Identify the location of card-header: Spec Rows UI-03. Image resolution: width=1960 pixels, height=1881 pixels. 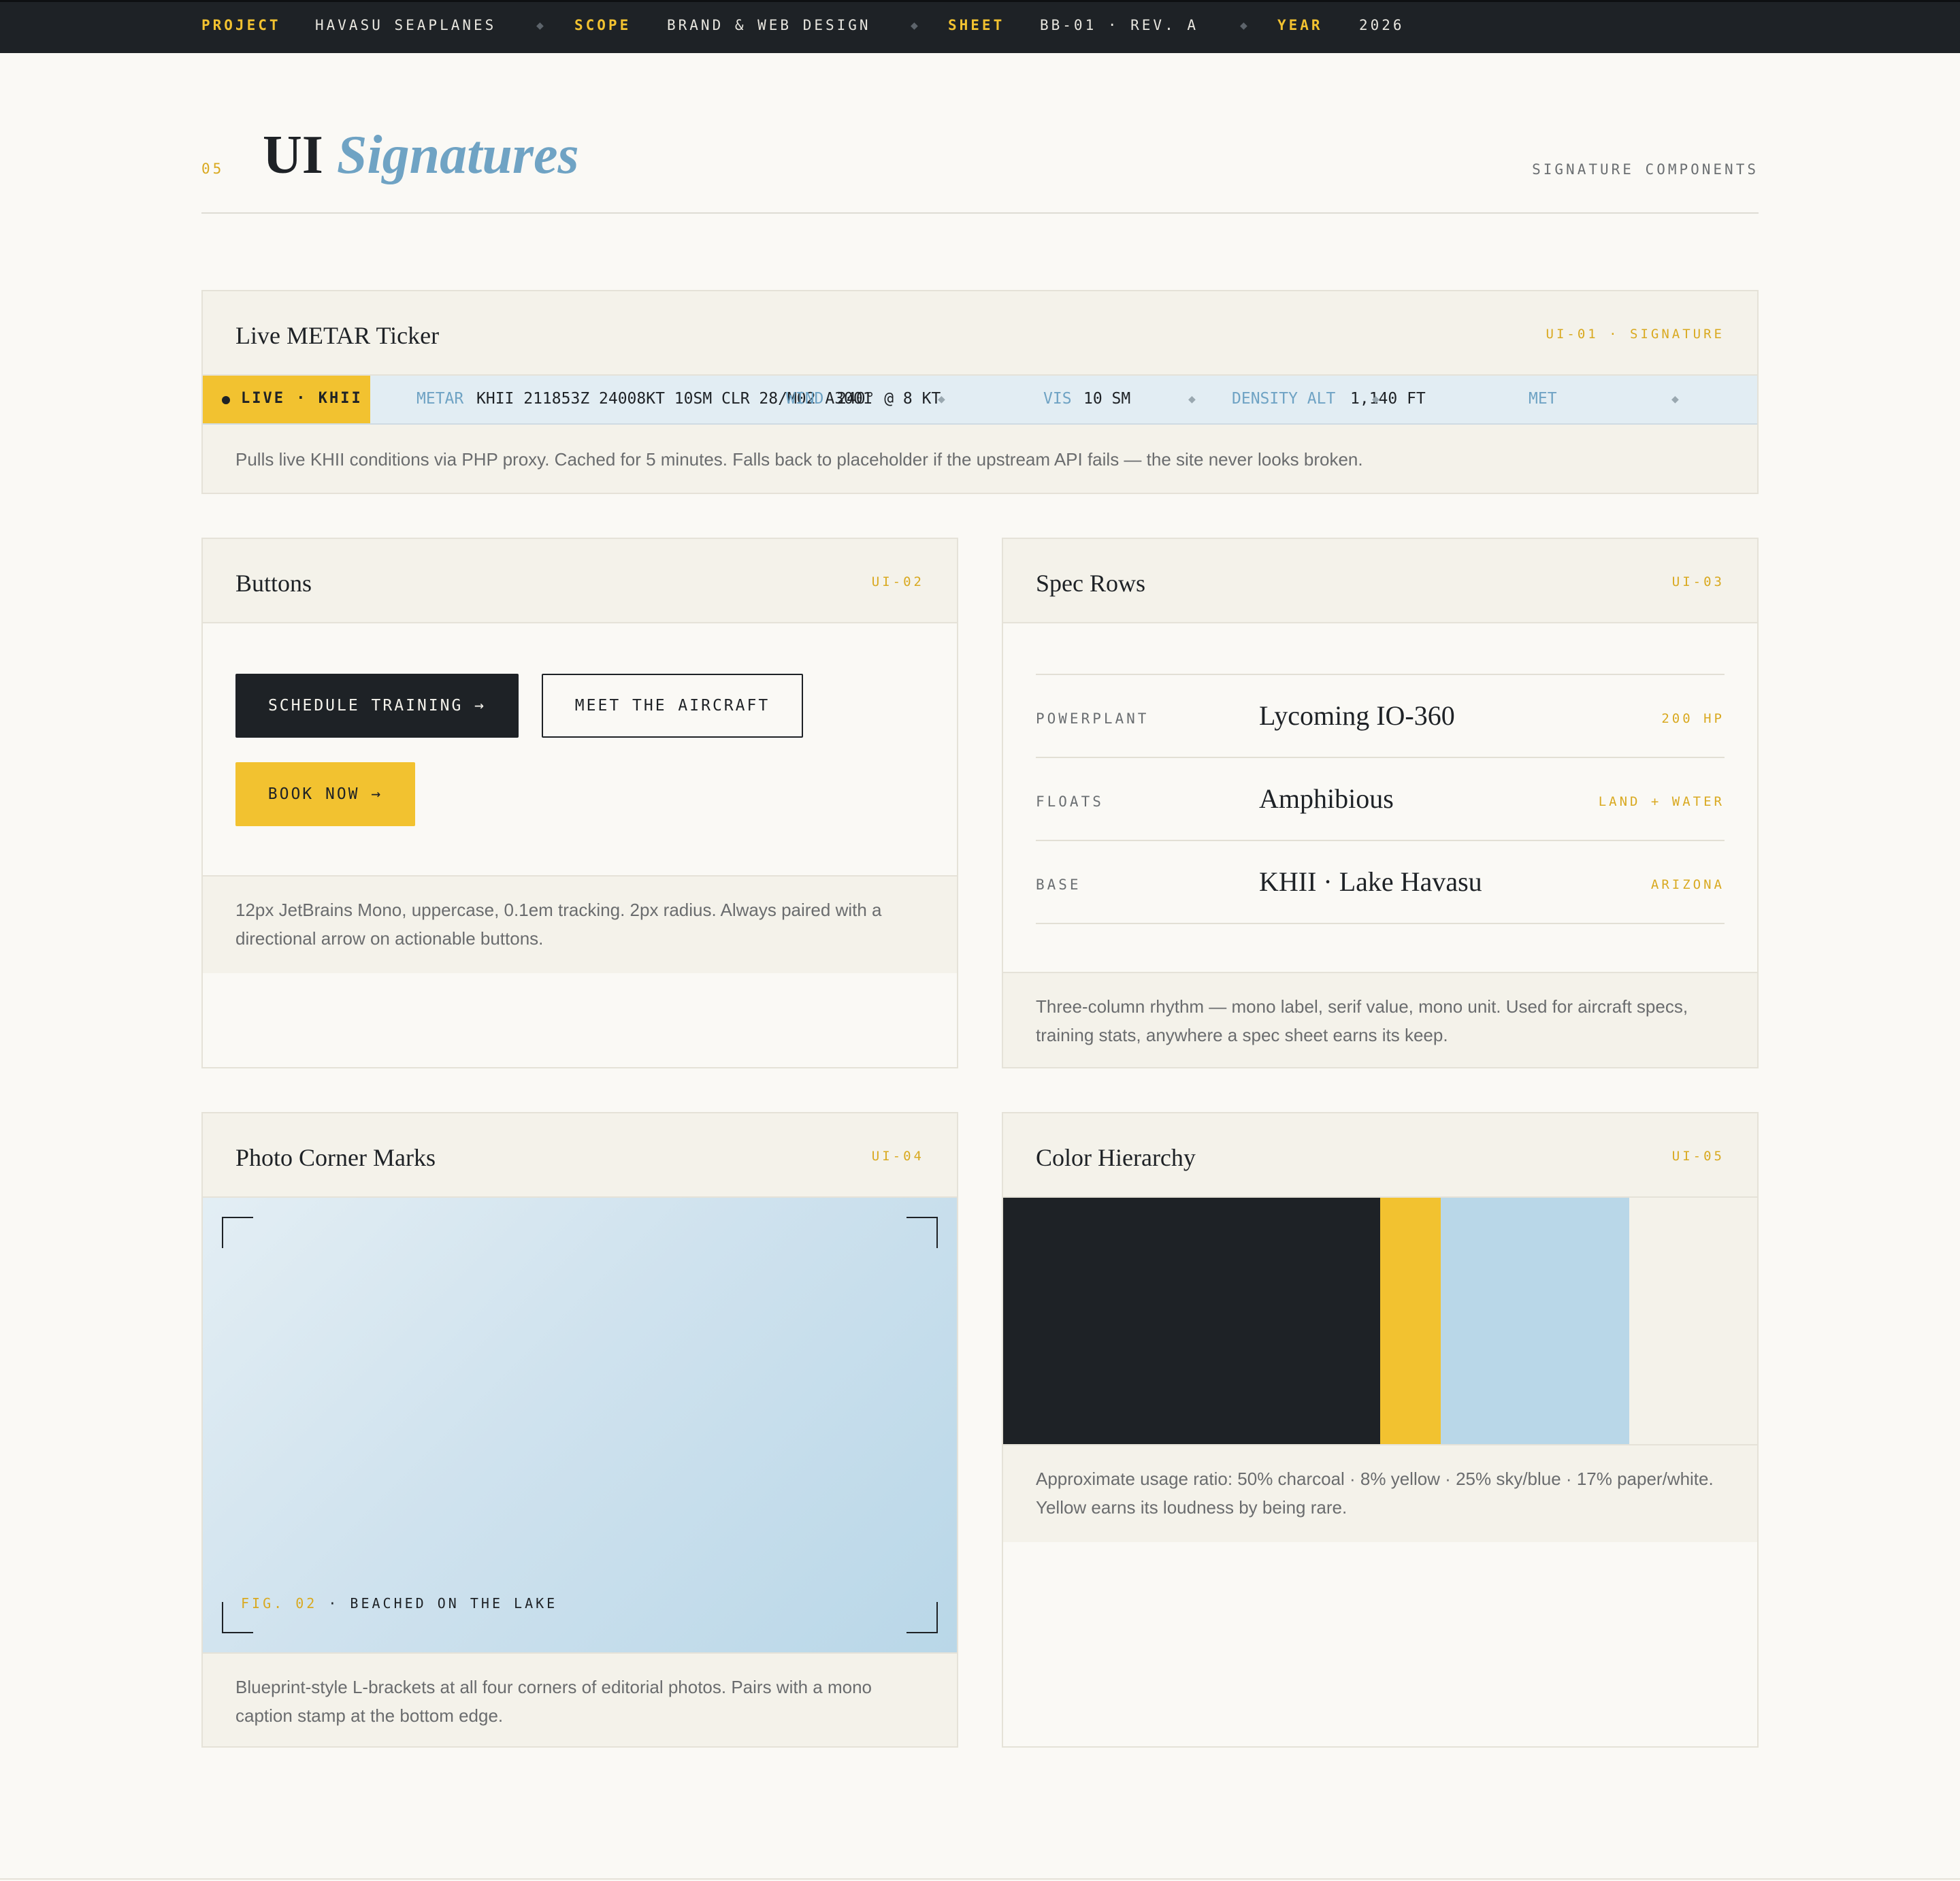
(1380, 581).